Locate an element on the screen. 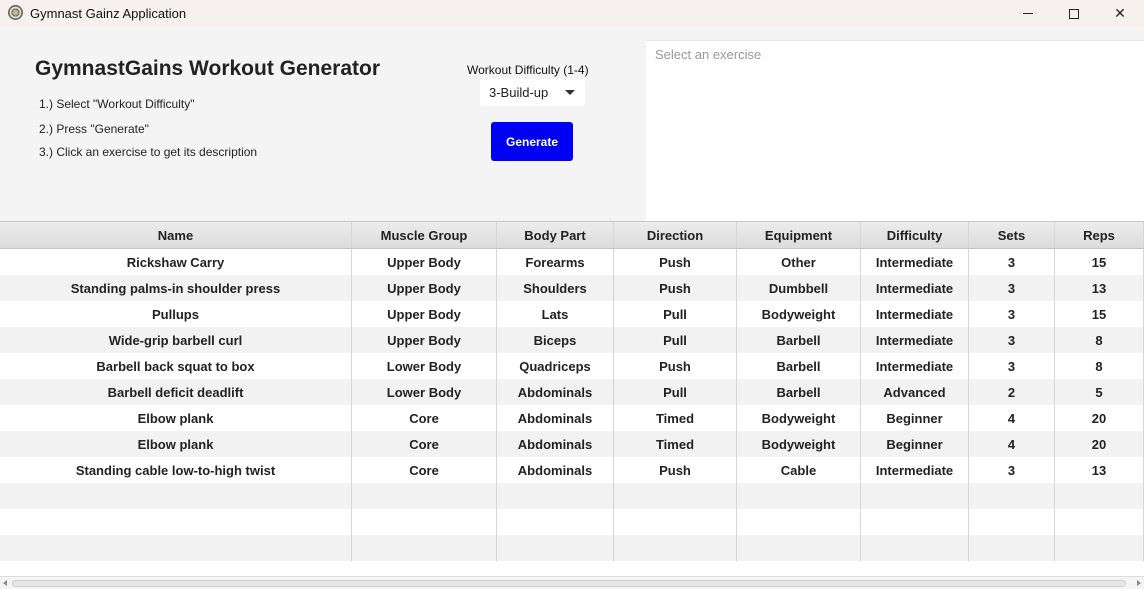 The image size is (1144, 589). difficulty-value: 3-Build-up is located at coordinates (519, 92).